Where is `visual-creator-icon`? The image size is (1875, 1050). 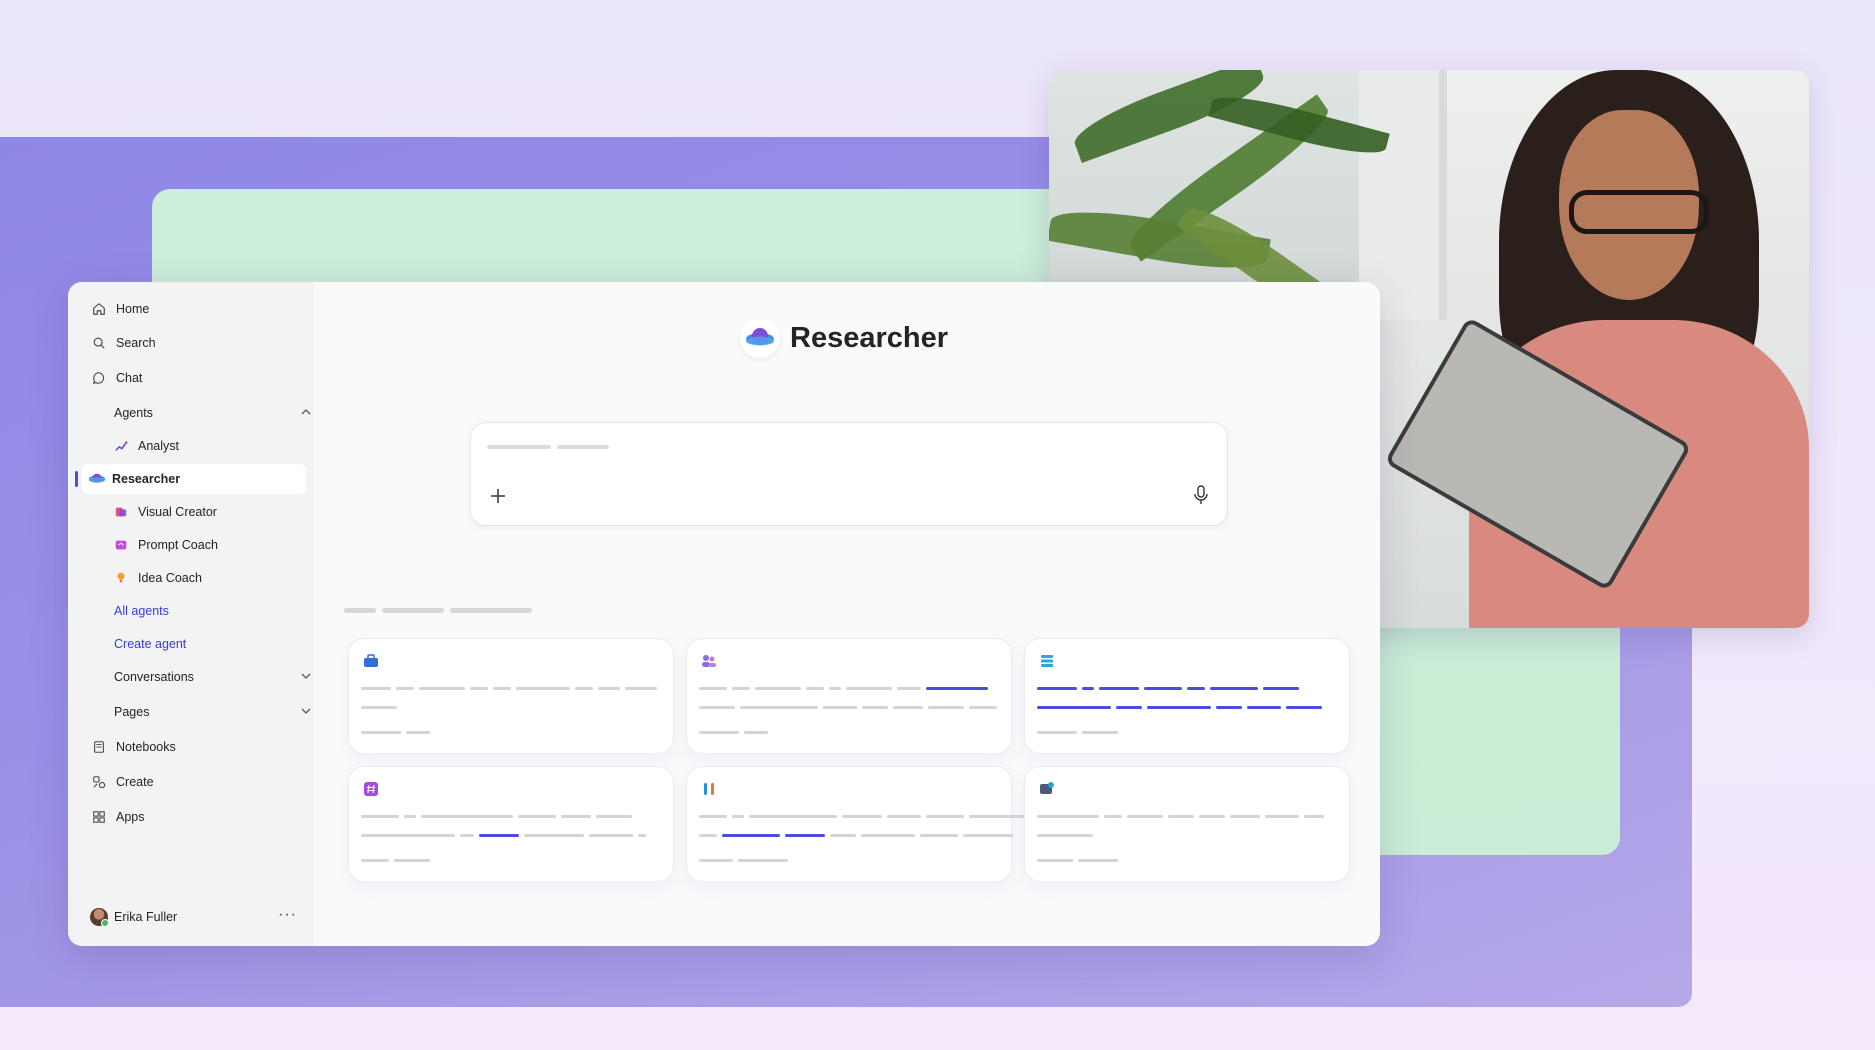
visual-creator-icon is located at coordinates (121, 512).